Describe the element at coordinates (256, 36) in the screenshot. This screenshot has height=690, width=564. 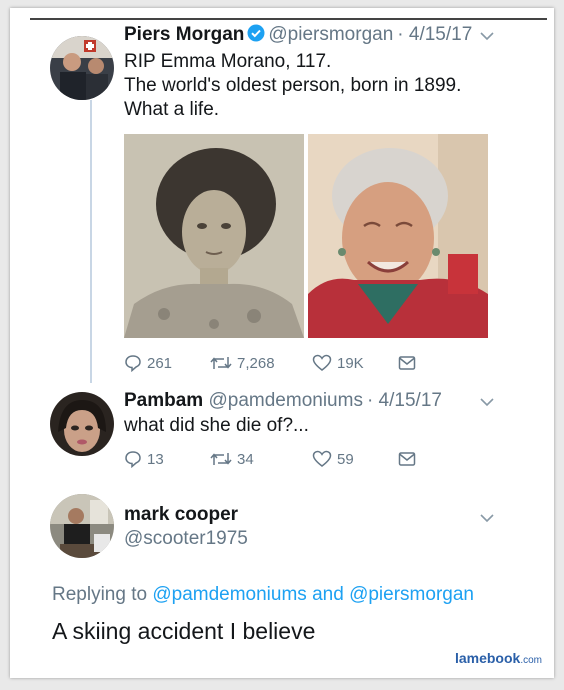
I see `verified-badge-icon` at that location.